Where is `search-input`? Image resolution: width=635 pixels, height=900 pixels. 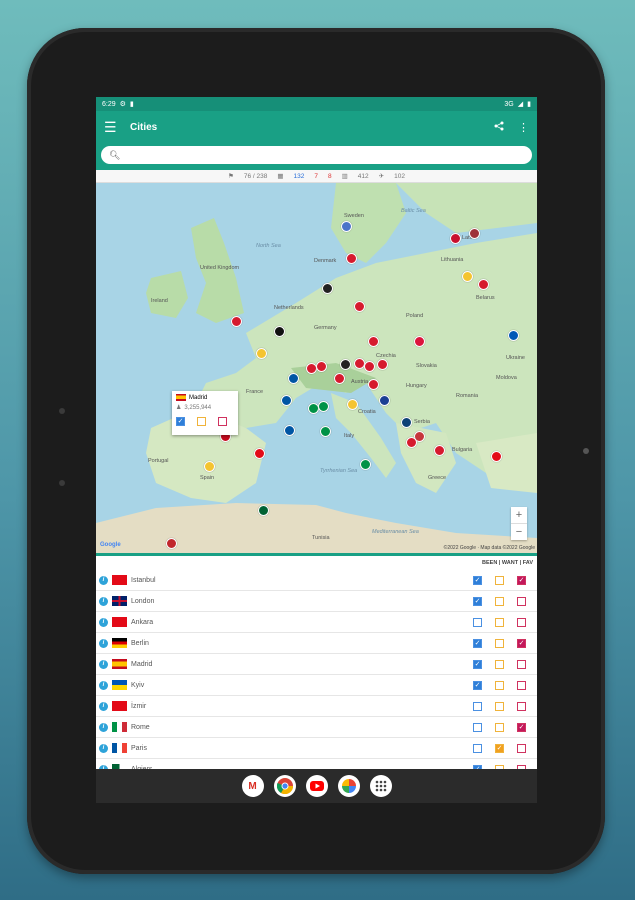
search-input is located at coordinates (318, 155).